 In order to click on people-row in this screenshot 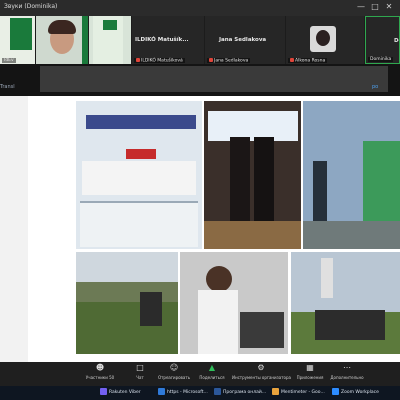, I will do `click(139, 178)`.